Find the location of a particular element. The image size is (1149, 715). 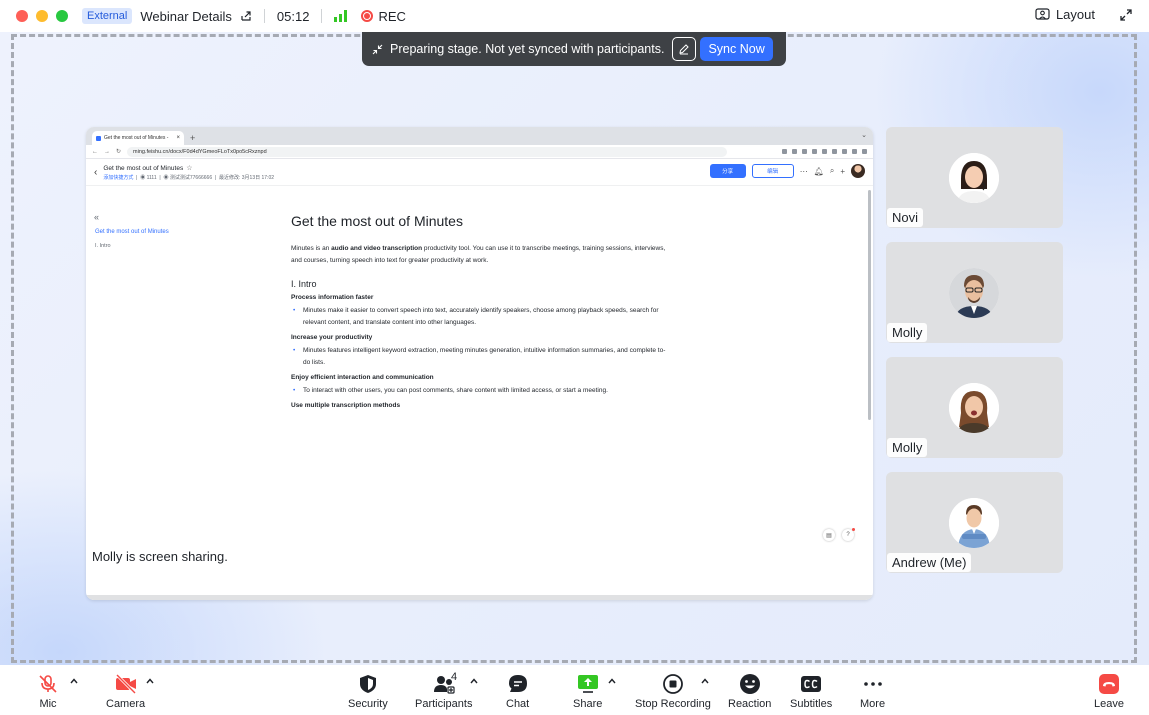

doc-subheading: Increase your productivity is located at coordinates (332, 337).